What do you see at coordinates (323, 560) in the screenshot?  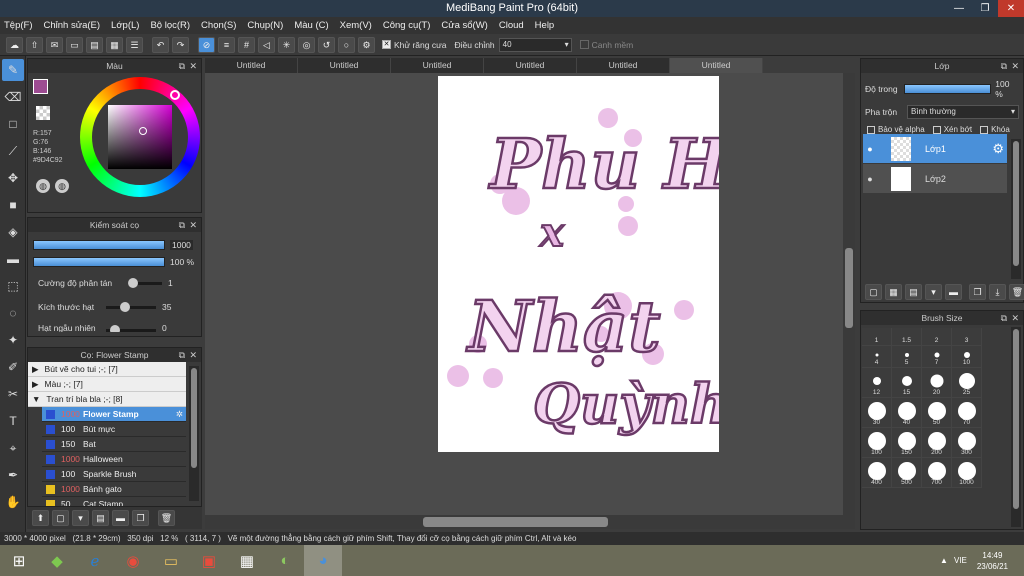 I see `medibang-icon: ◕` at bounding box center [323, 560].